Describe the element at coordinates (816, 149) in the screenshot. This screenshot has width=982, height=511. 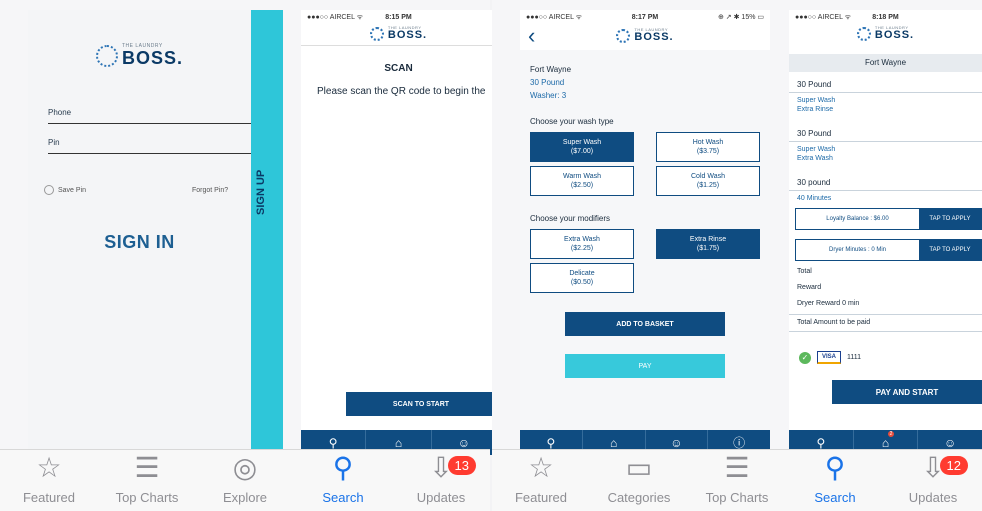
I see `item2-line: Super Wash` at that location.